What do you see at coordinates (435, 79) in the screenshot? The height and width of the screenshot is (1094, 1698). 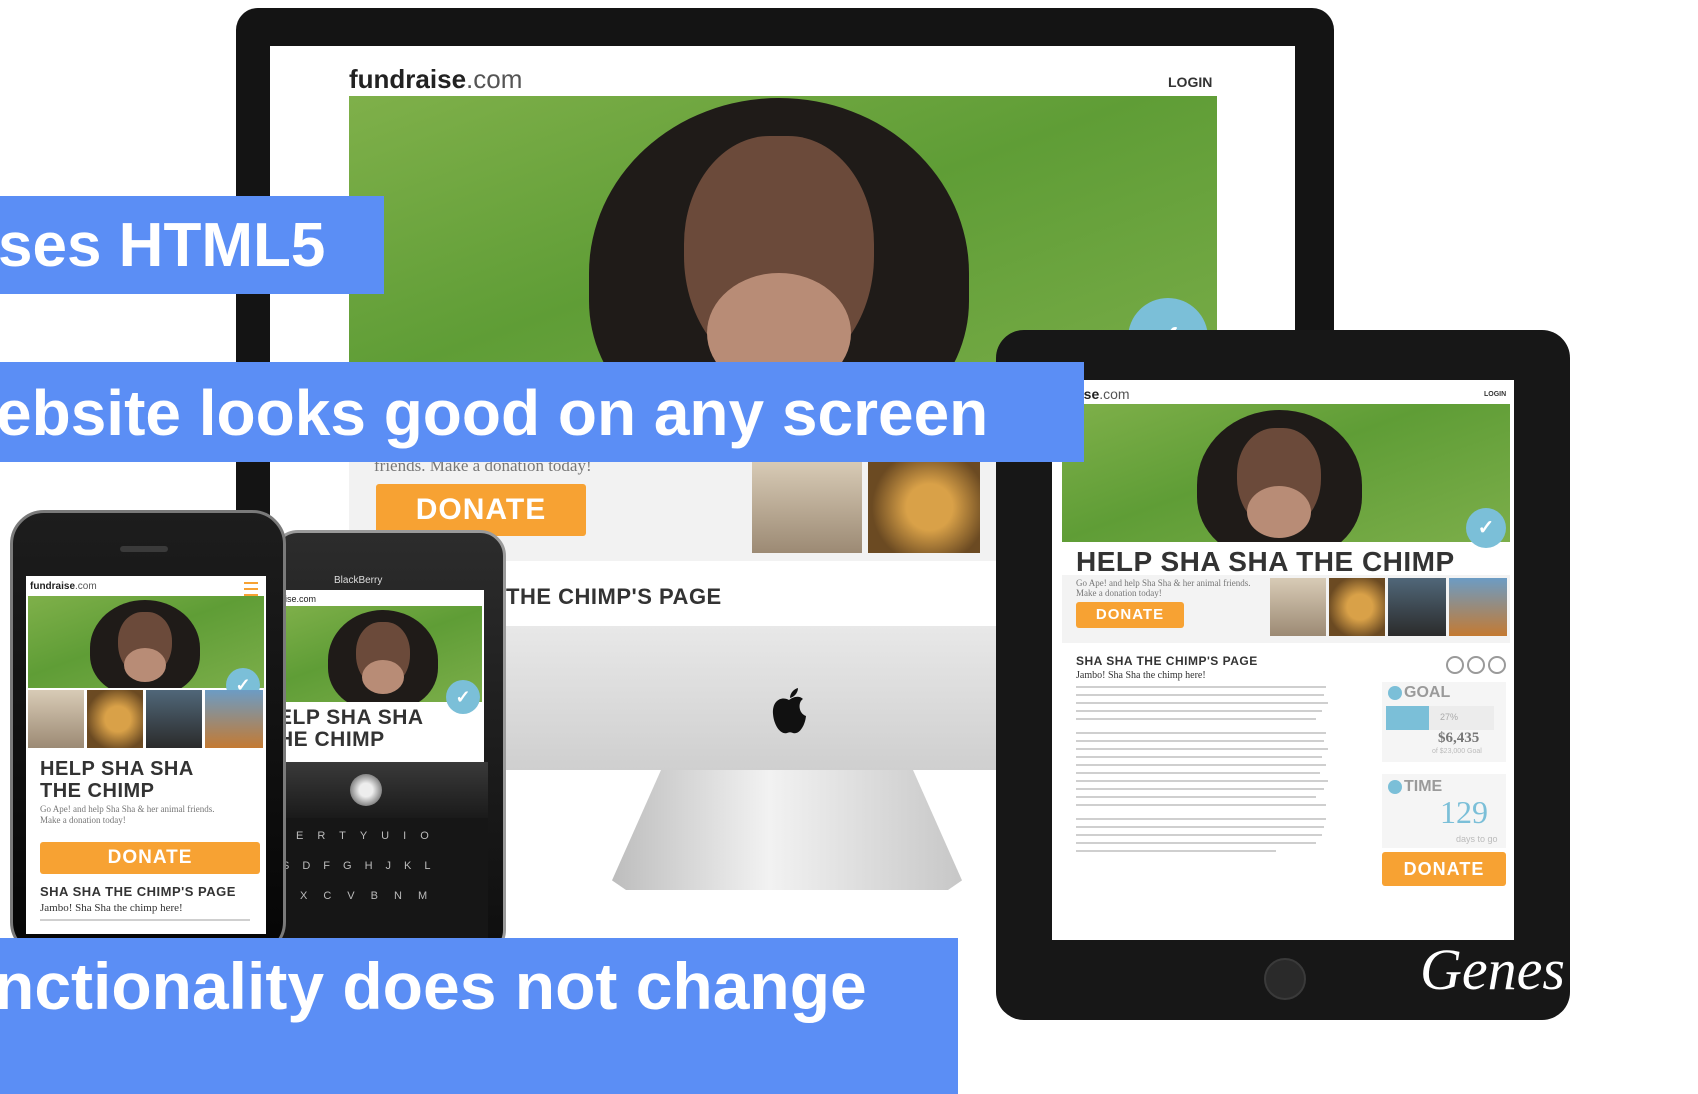 I see `desktop-logo: fundraise.com` at bounding box center [435, 79].